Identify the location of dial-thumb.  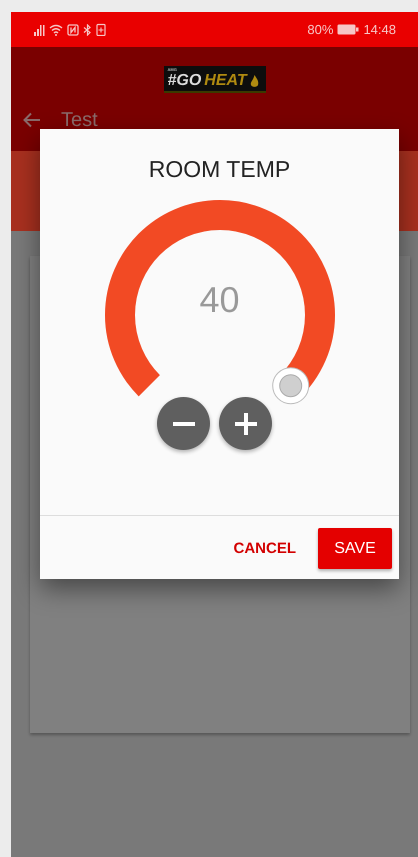
(290, 385).